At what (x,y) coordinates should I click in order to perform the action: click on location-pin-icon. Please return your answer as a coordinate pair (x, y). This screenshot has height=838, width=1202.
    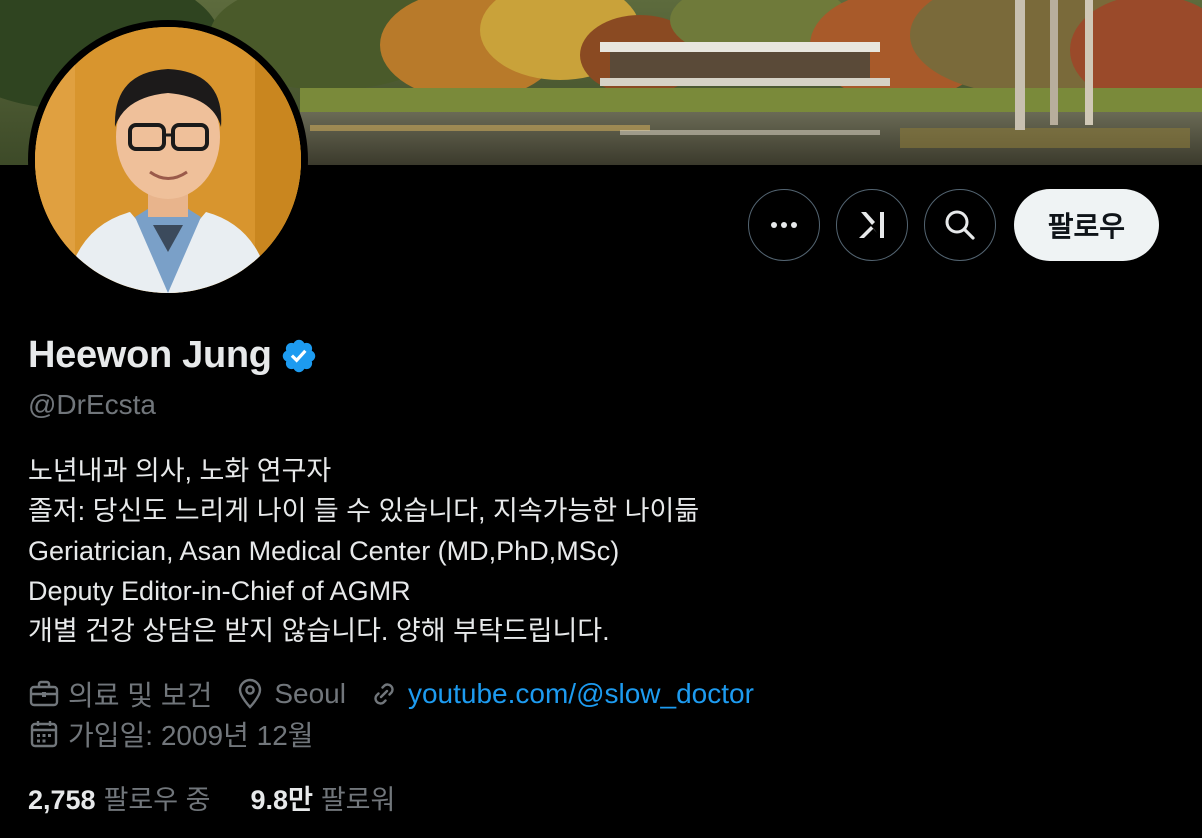
    Looking at the image, I should click on (250, 693).